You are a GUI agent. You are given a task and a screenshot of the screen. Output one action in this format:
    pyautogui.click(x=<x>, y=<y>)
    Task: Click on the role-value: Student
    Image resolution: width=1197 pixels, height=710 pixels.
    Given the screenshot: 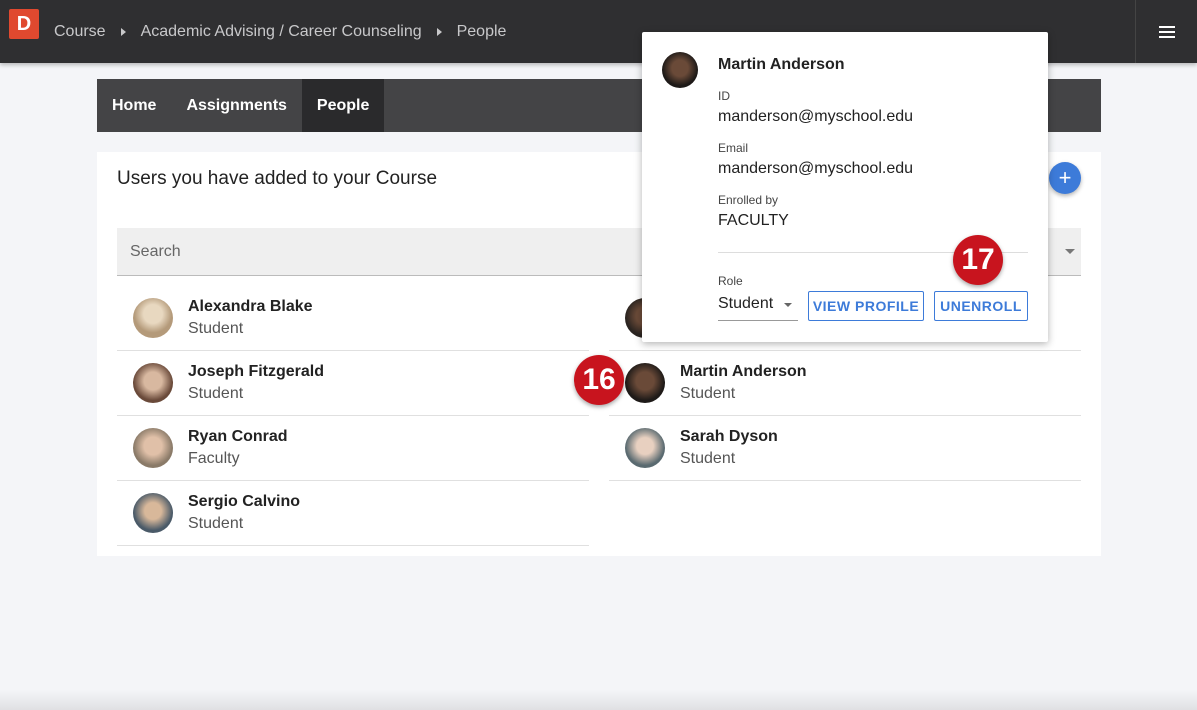 What is the action you would take?
    pyautogui.click(x=746, y=303)
    